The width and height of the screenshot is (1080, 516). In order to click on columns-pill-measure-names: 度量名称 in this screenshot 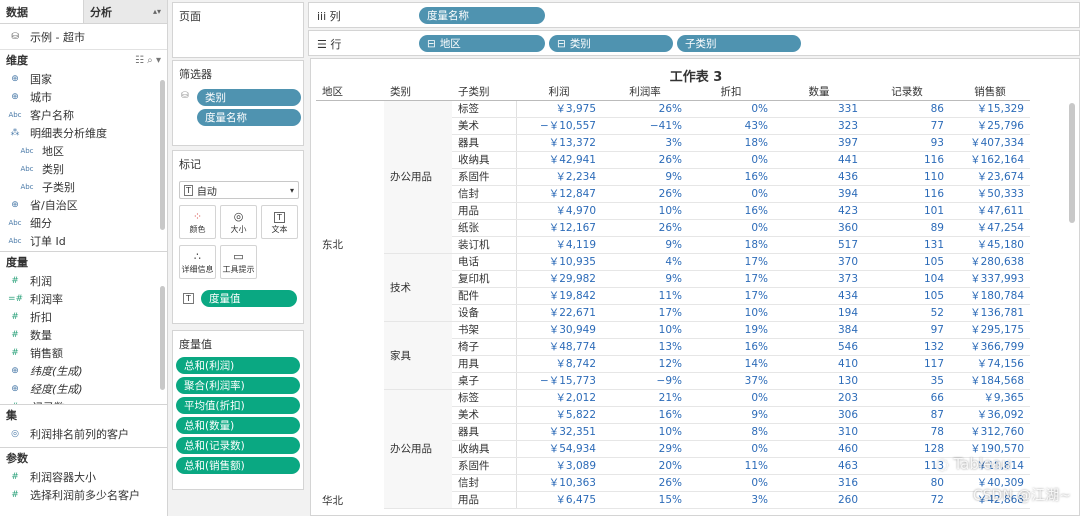, I will do `click(482, 15)`.